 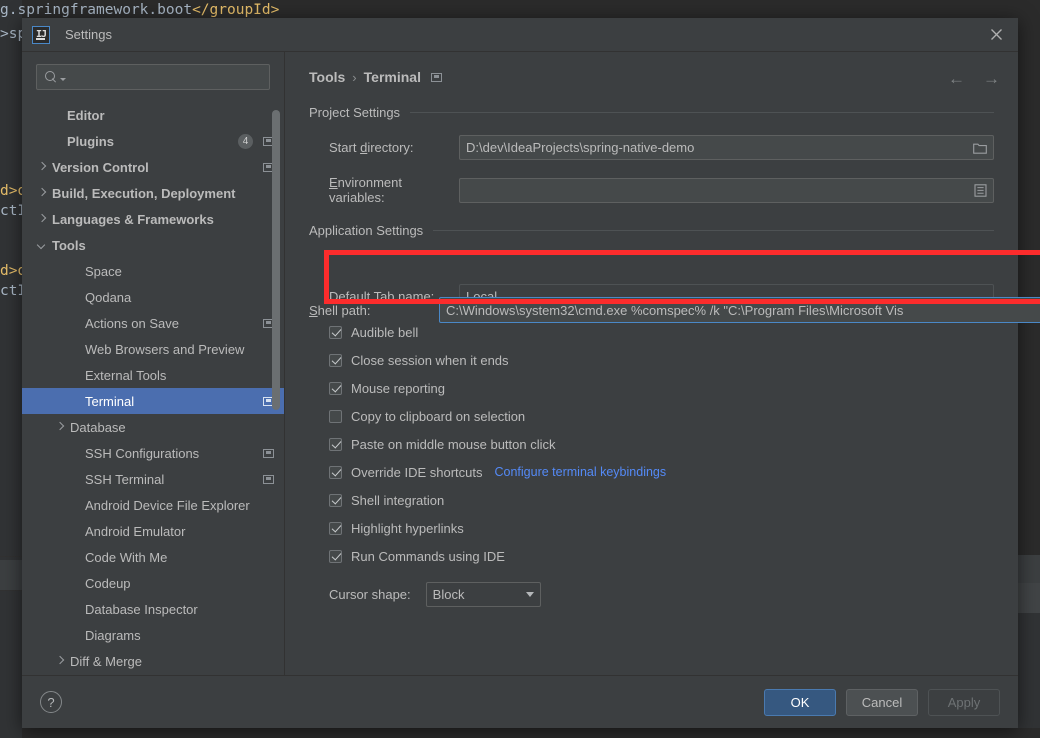 I want to click on sidebar-item-android-device-file-explorer: Android Device File Explorer, so click(x=153, y=505).